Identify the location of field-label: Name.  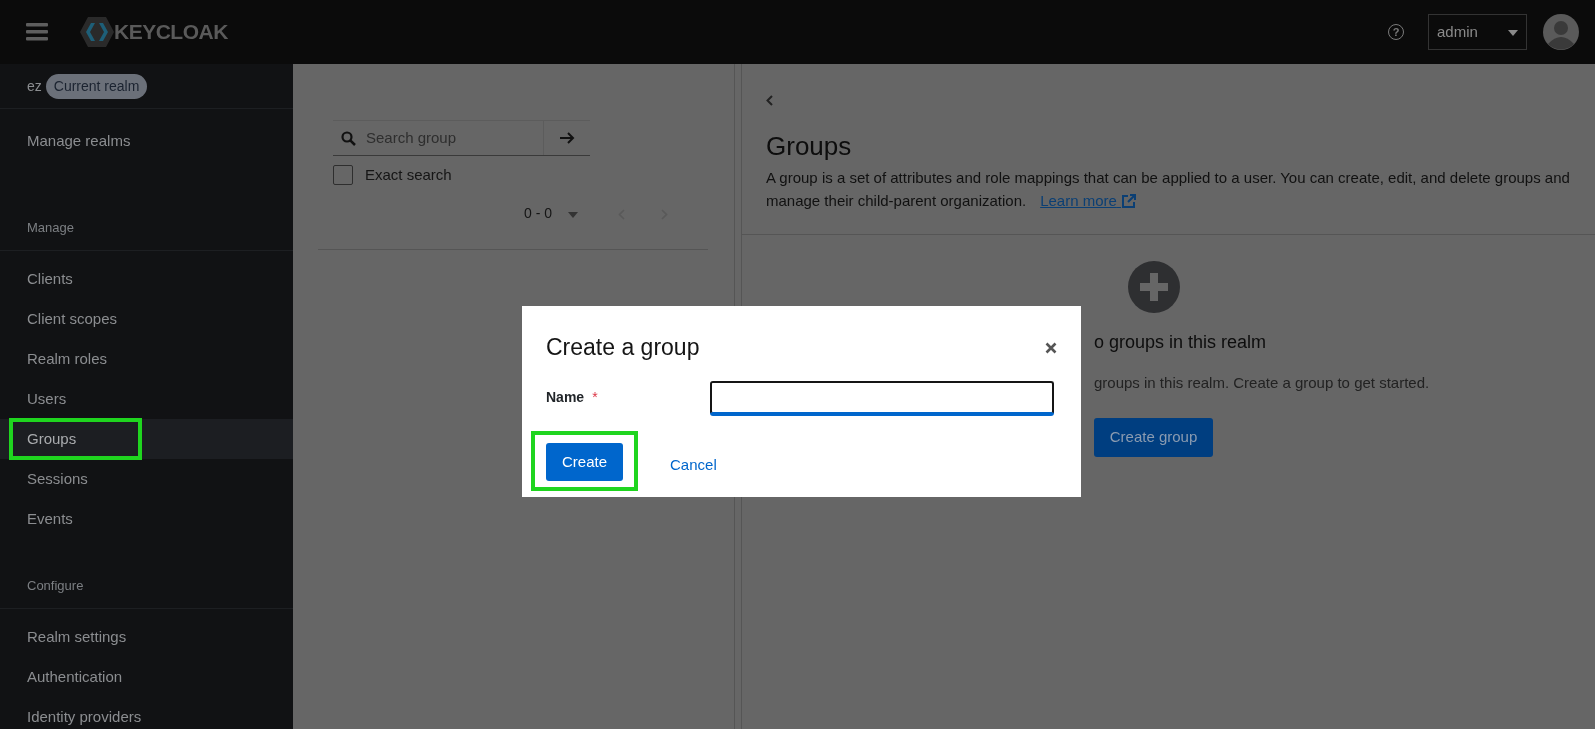
(565, 397).